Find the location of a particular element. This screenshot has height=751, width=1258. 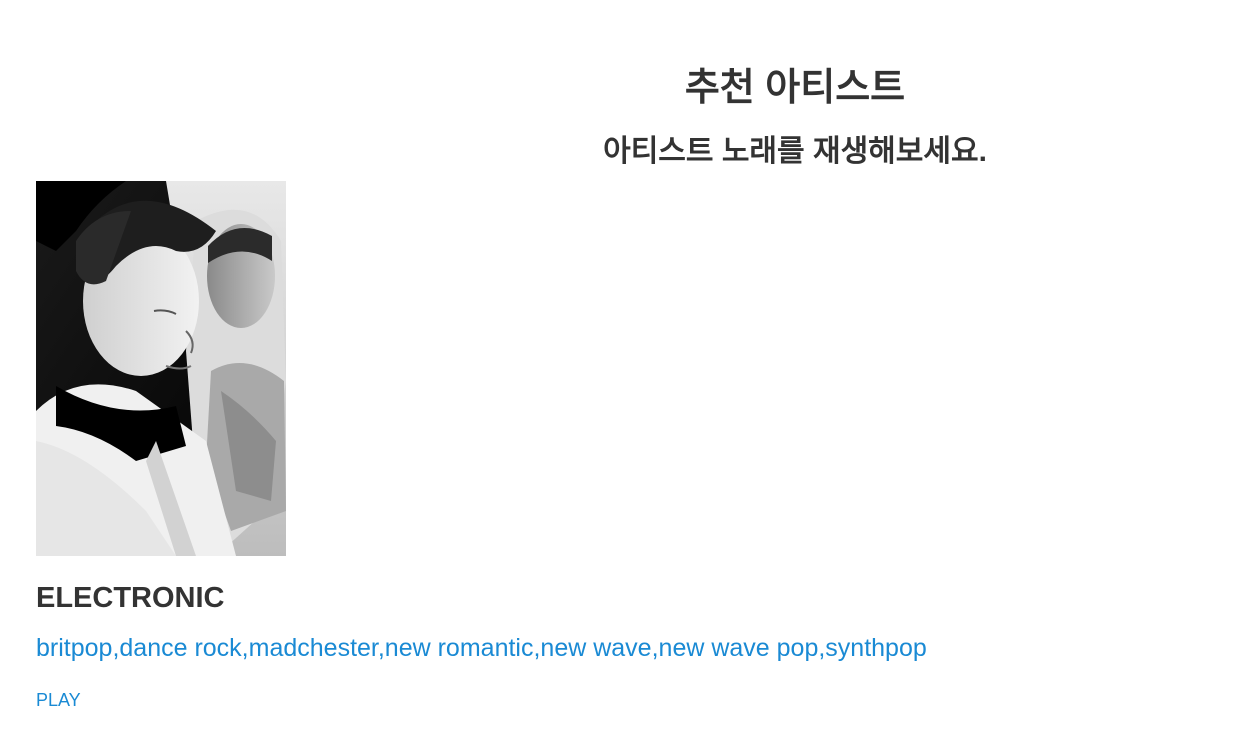

artist-photo is located at coordinates (161, 368).